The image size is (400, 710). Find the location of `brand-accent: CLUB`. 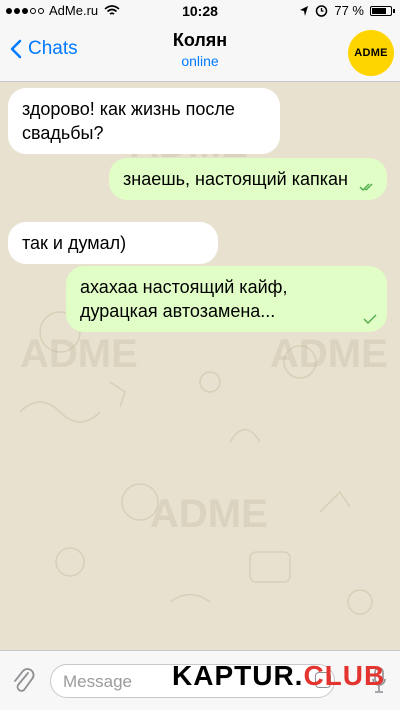

brand-accent: CLUB is located at coordinates (344, 675).